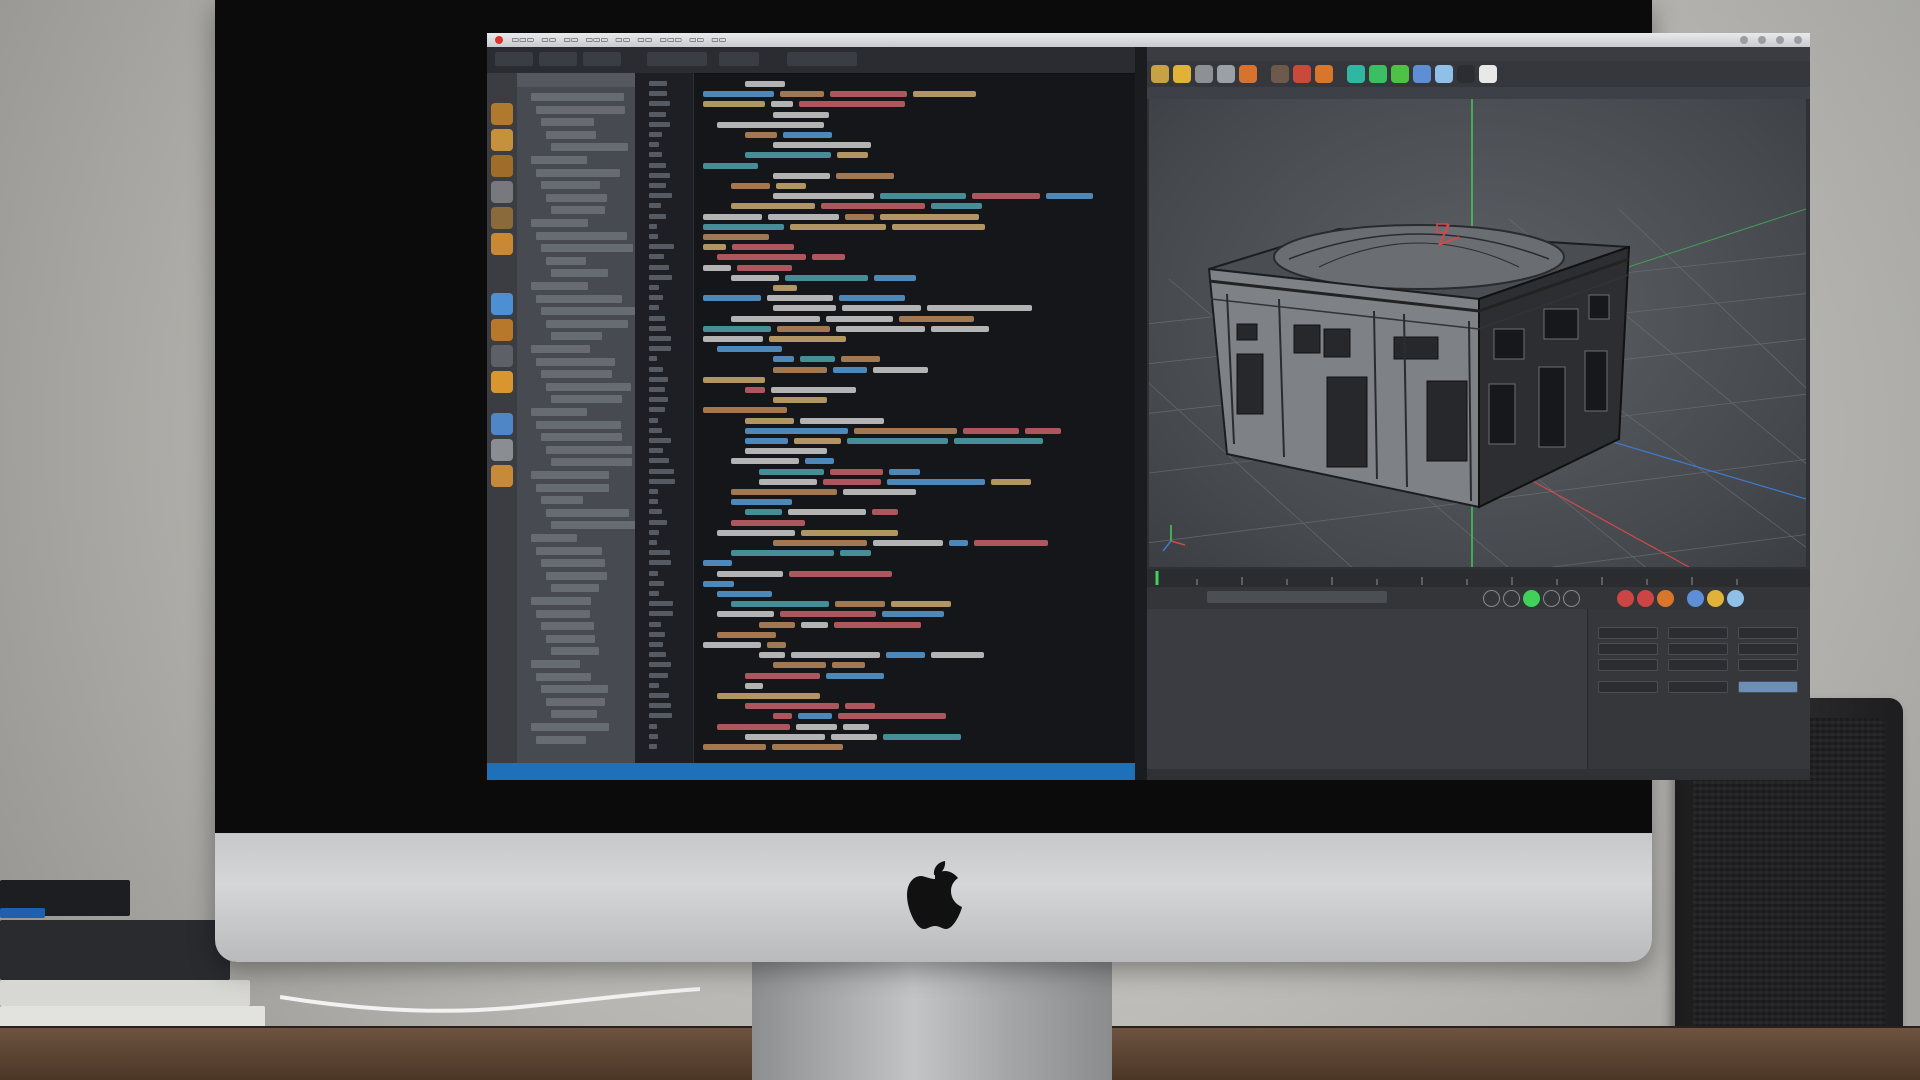 This screenshot has width=1920, height=1080. What do you see at coordinates (1488, 74) in the screenshot?
I see `light-tool-icon` at bounding box center [1488, 74].